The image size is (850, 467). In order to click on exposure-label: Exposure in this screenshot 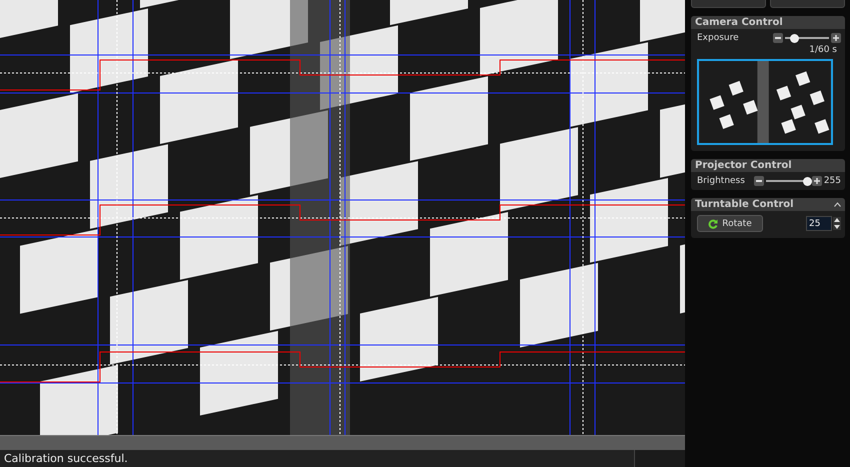, I will do `click(718, 38)`.